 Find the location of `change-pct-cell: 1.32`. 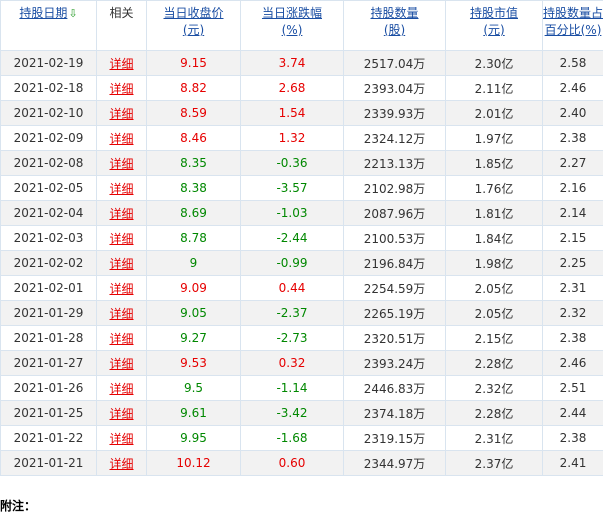

change-pct-cell: 1.32 is located at coordinates (292, 138).